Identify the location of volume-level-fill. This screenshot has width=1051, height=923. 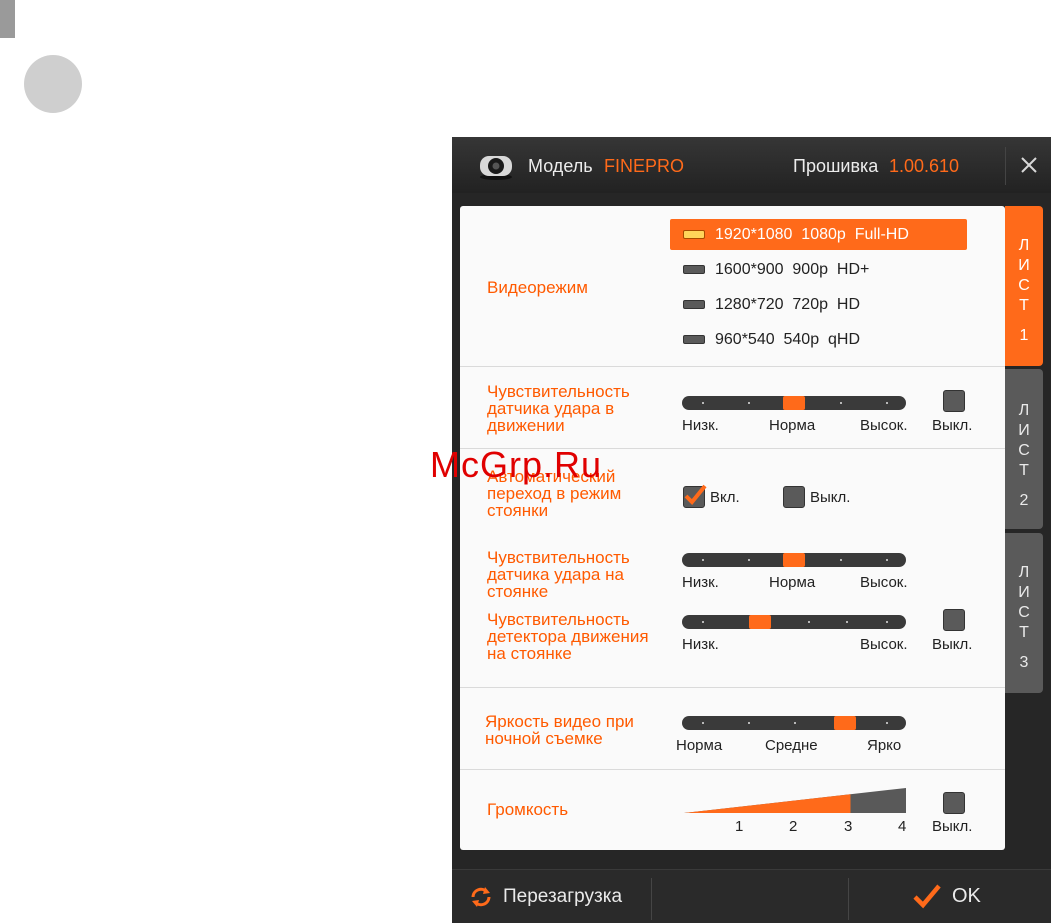
(767, 803).